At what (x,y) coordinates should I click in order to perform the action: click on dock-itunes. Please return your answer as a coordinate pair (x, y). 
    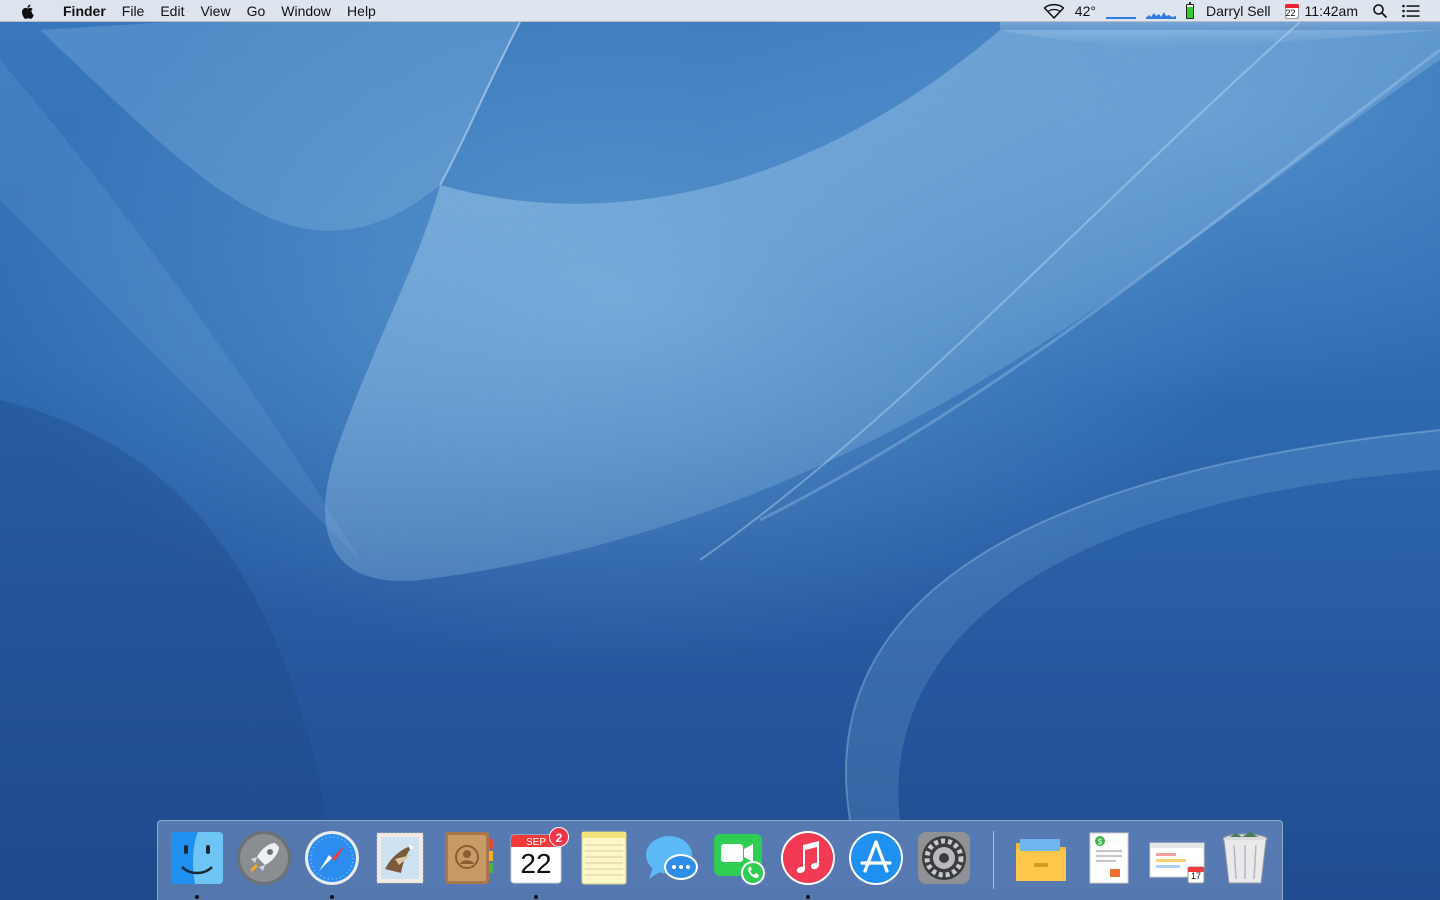
    Looking at the image, I should click on (808, 864).